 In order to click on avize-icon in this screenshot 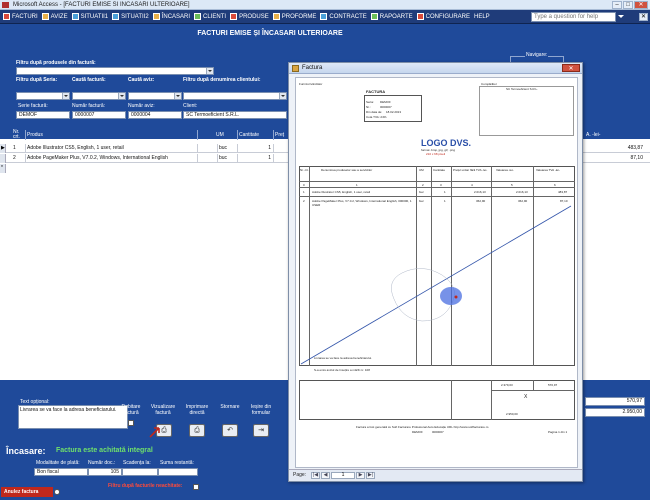, I will do `click(45, 16)`.